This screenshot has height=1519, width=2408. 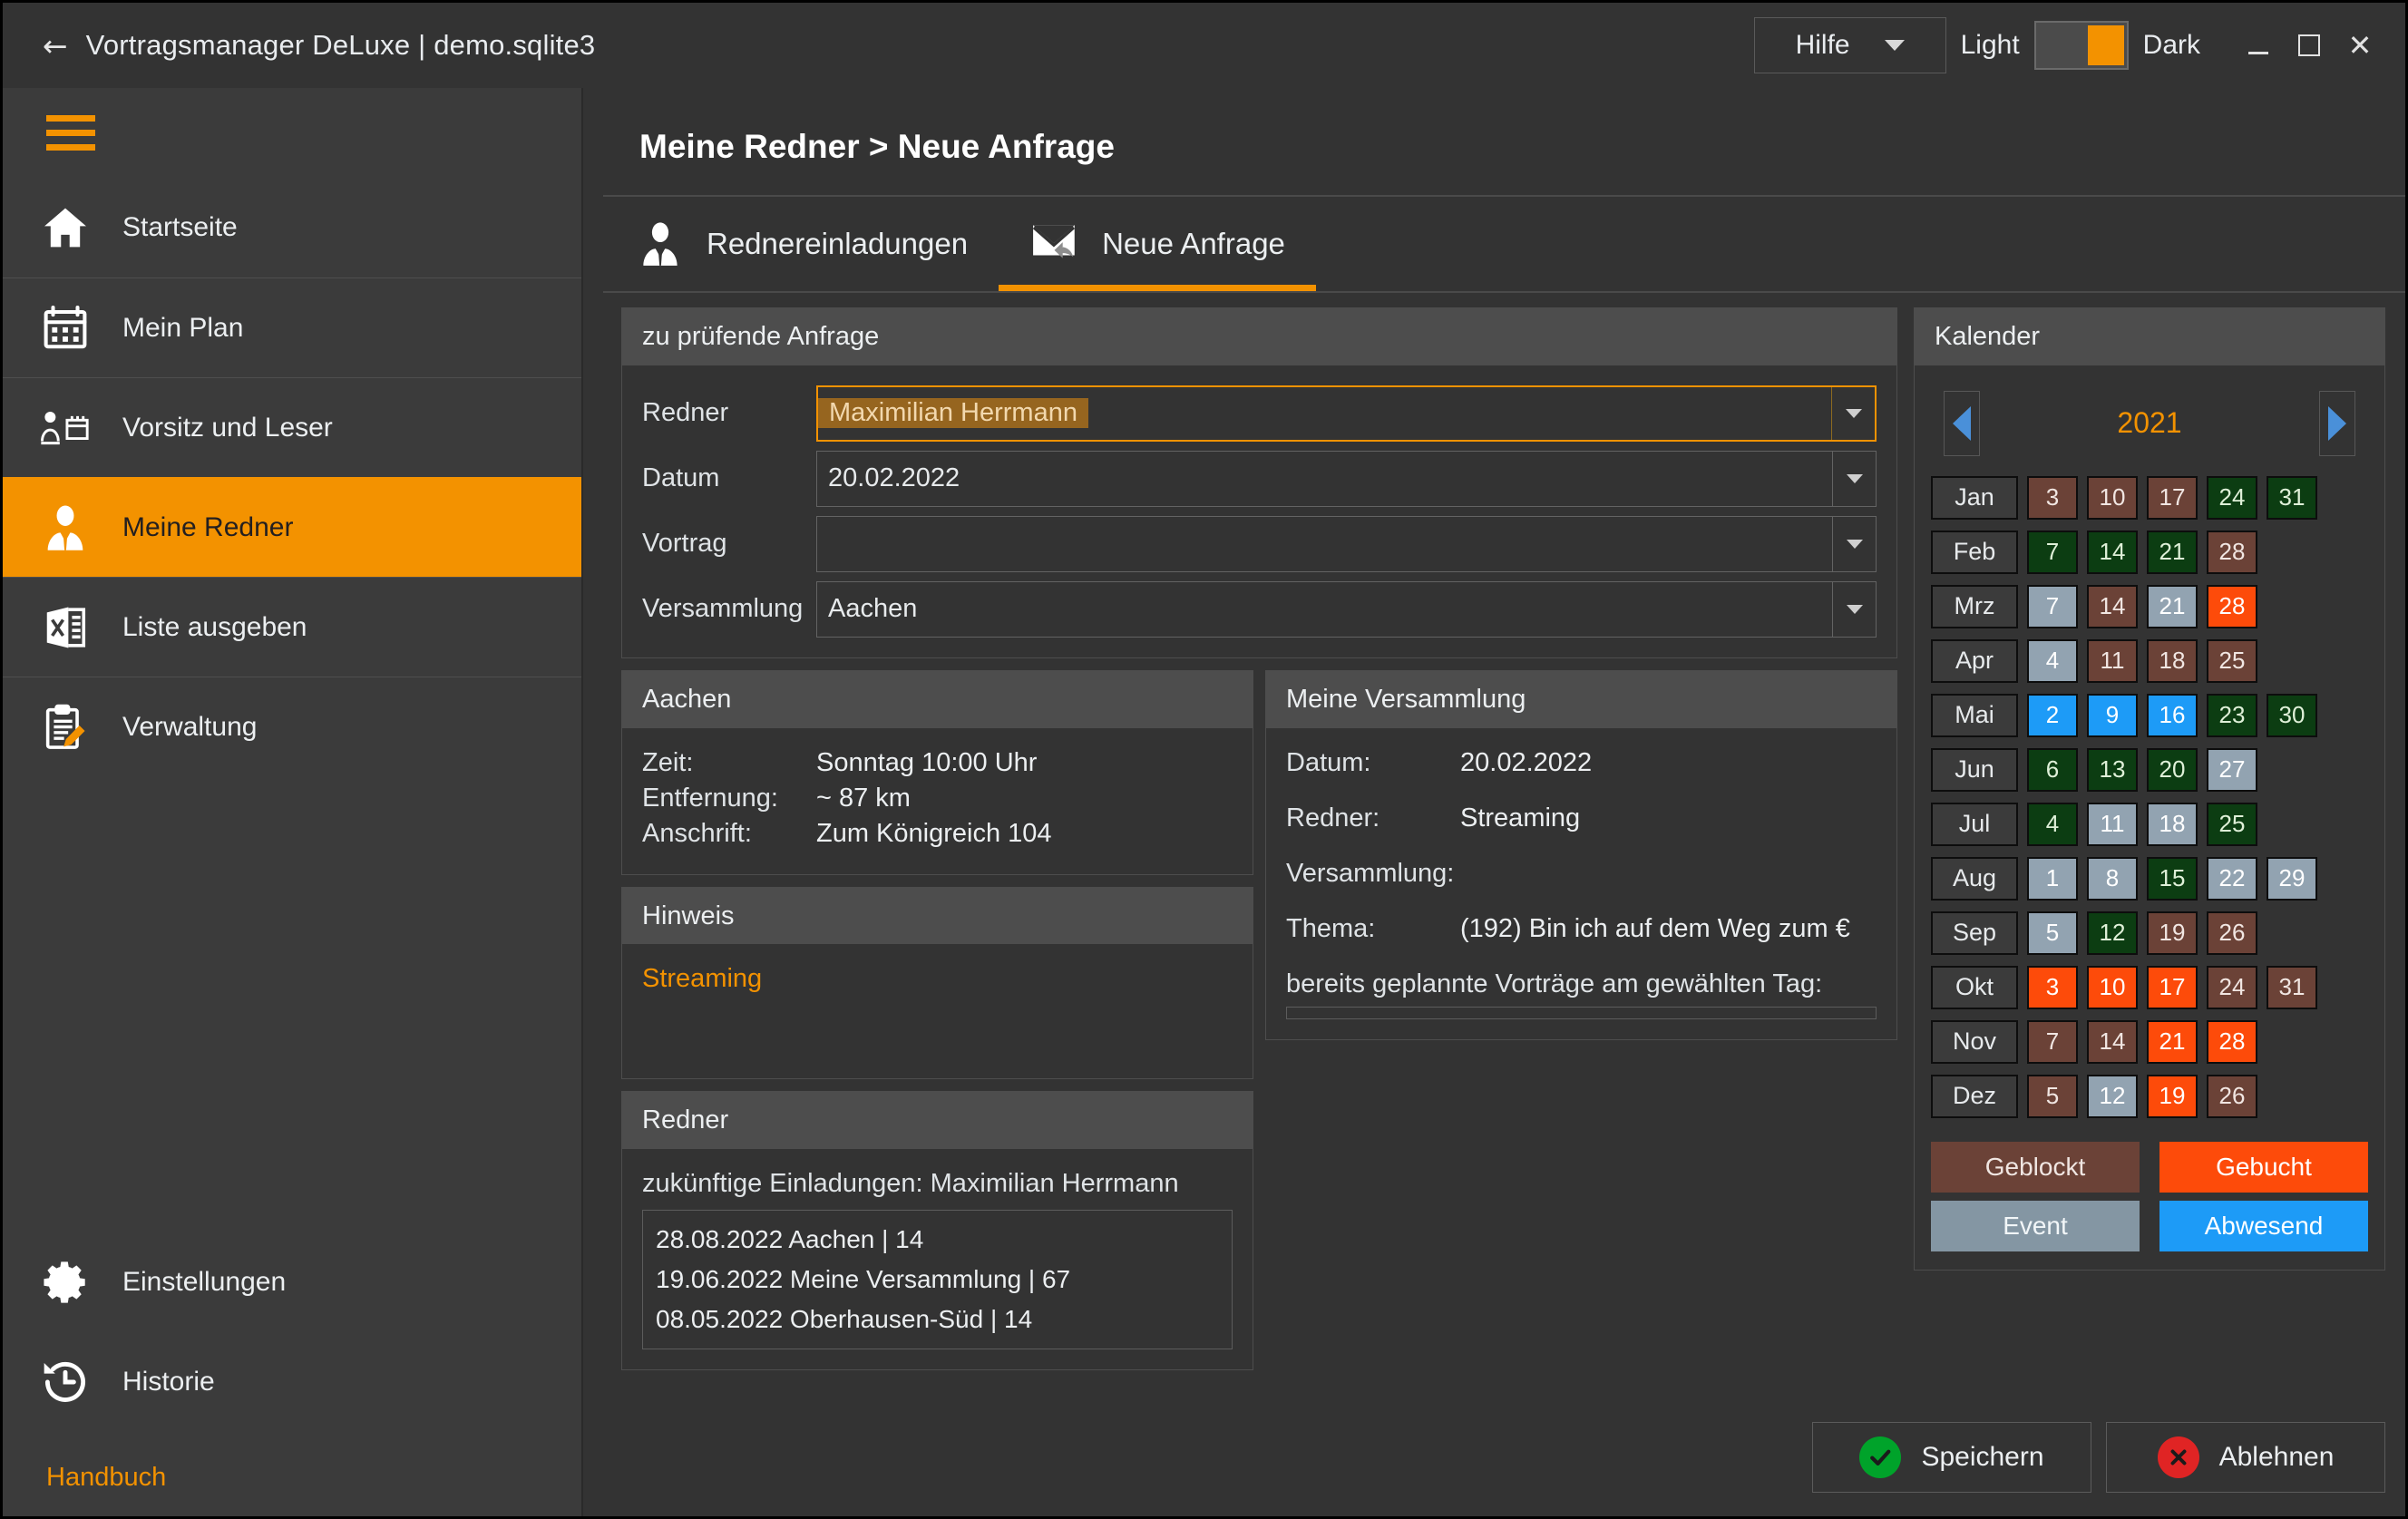 What do you see at coordinates (1346, 609) in the screenshot?
I see `versammlung-combobox: Aachen` at bounding box center [1346, 609].